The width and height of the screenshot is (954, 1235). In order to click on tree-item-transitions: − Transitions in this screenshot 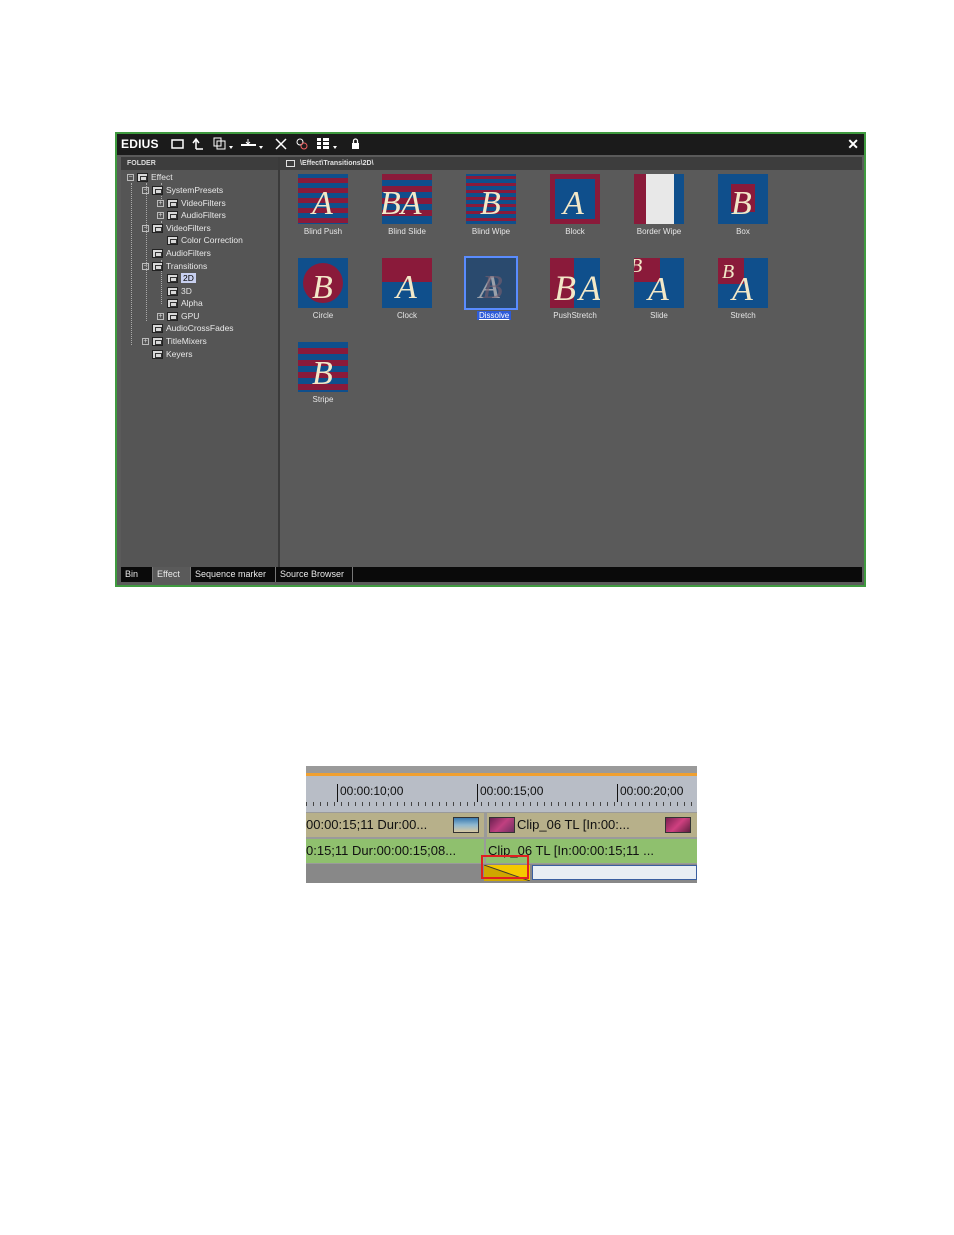, I will do `click(174, 266)`.